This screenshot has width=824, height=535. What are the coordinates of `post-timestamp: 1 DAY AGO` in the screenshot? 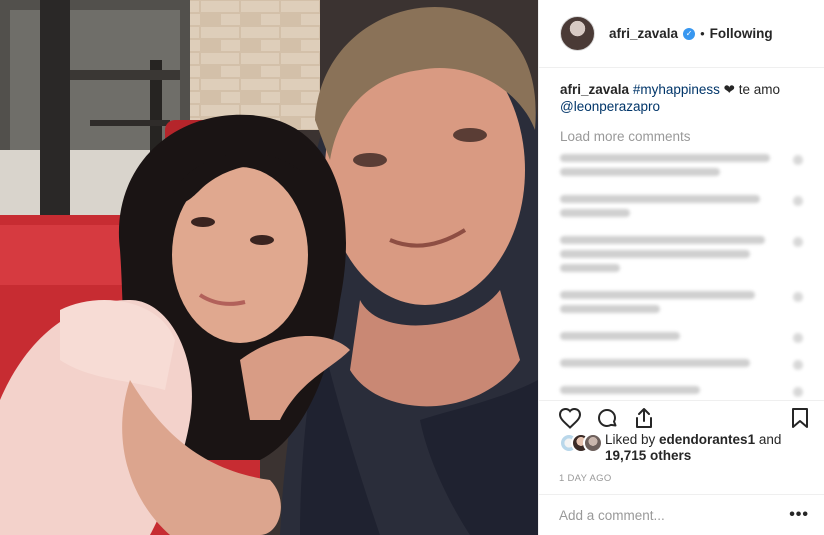 It's located at (585, 478).